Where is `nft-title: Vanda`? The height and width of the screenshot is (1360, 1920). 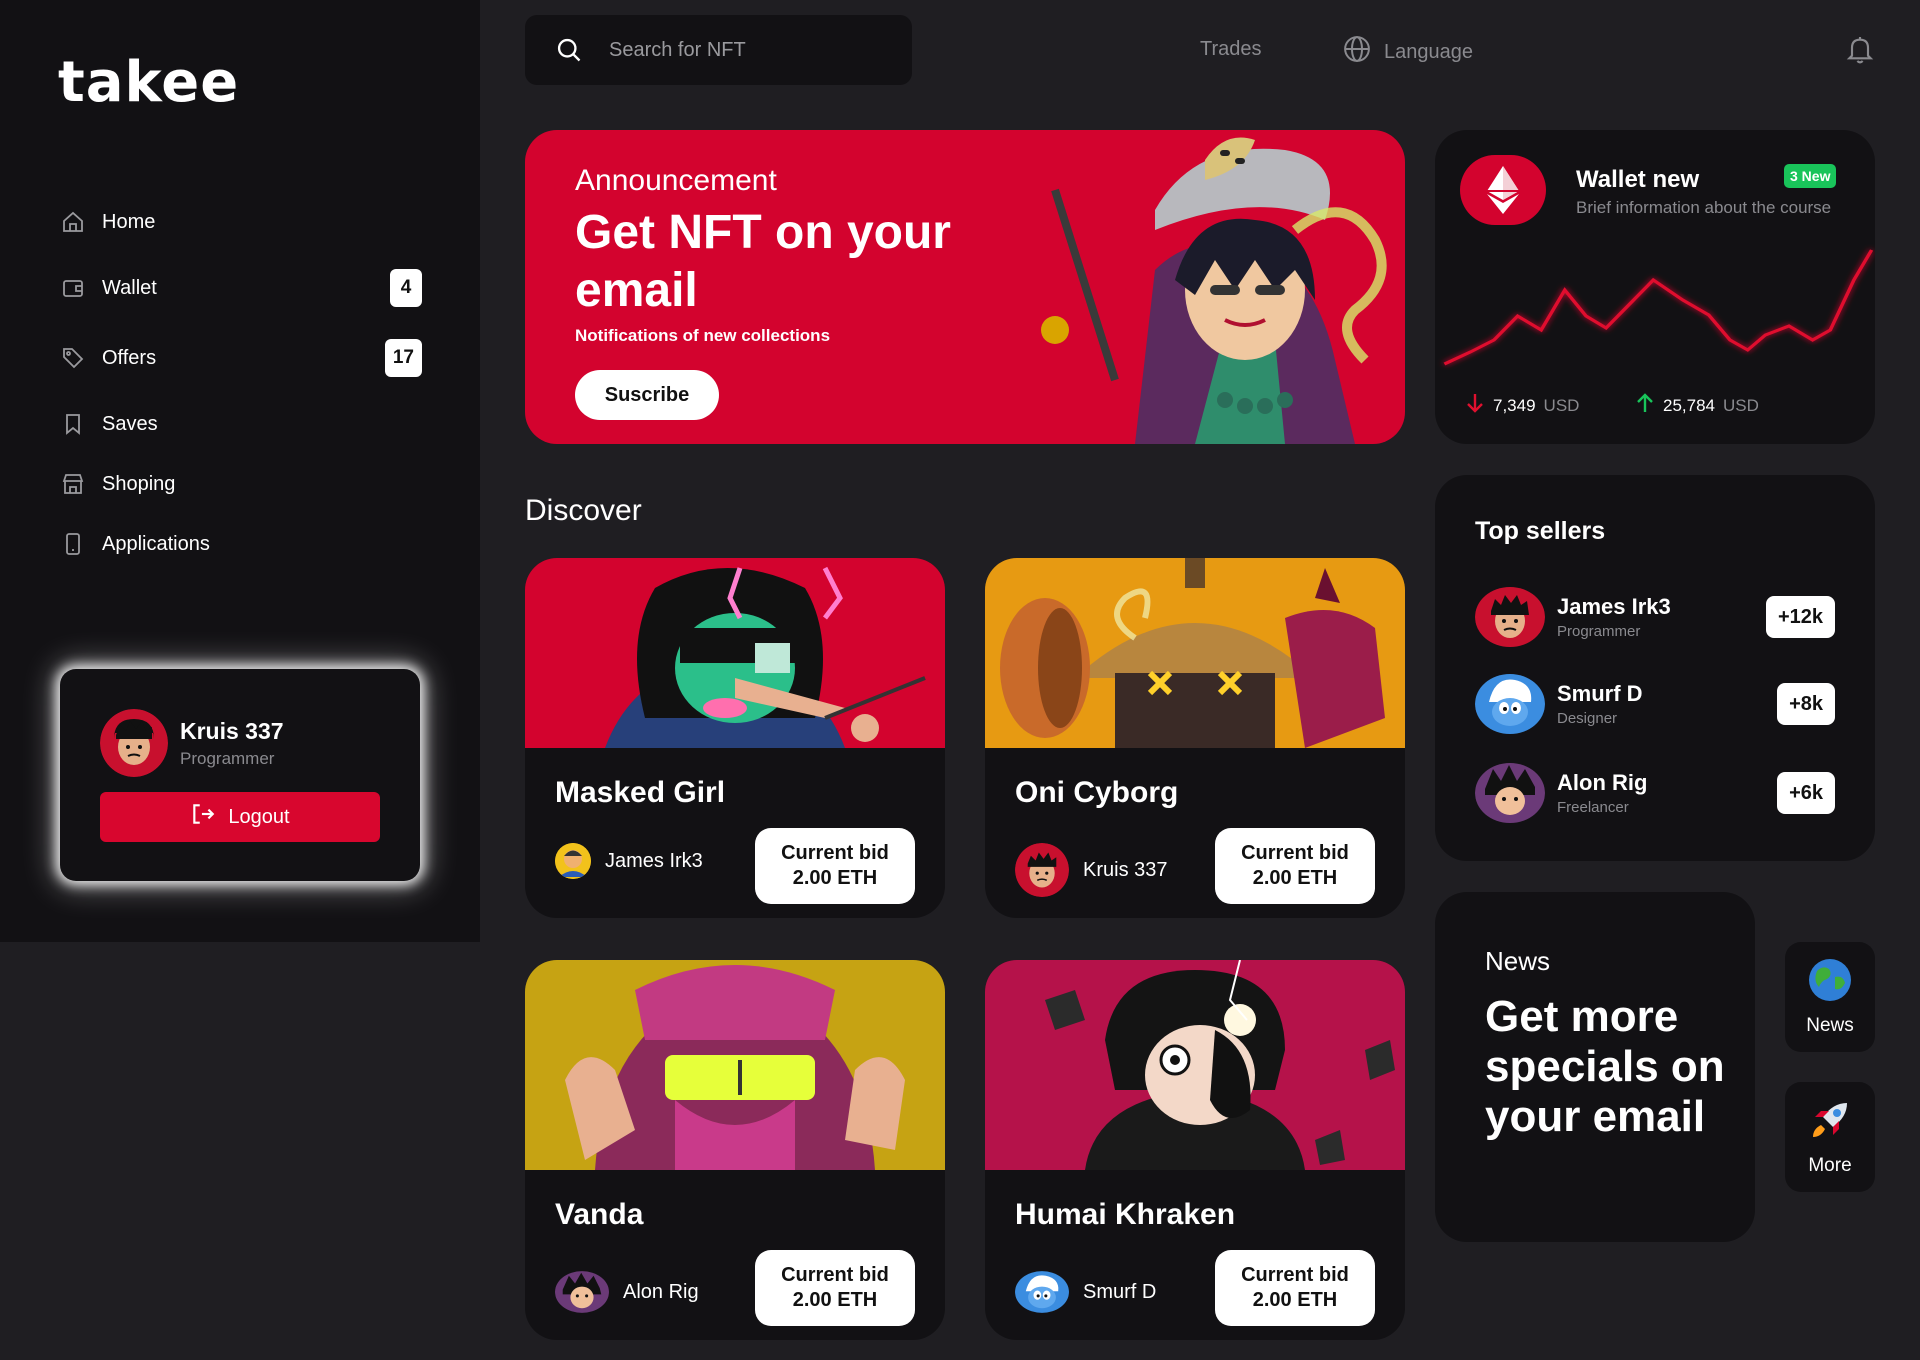 nft-title: Vanda is located at coordinates (599, 1214).